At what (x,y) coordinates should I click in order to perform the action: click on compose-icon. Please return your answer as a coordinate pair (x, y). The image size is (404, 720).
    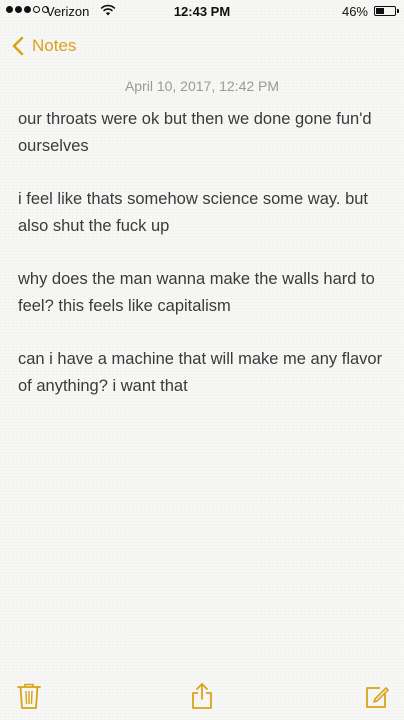
    Looking at the image, I should click on (377, 697).